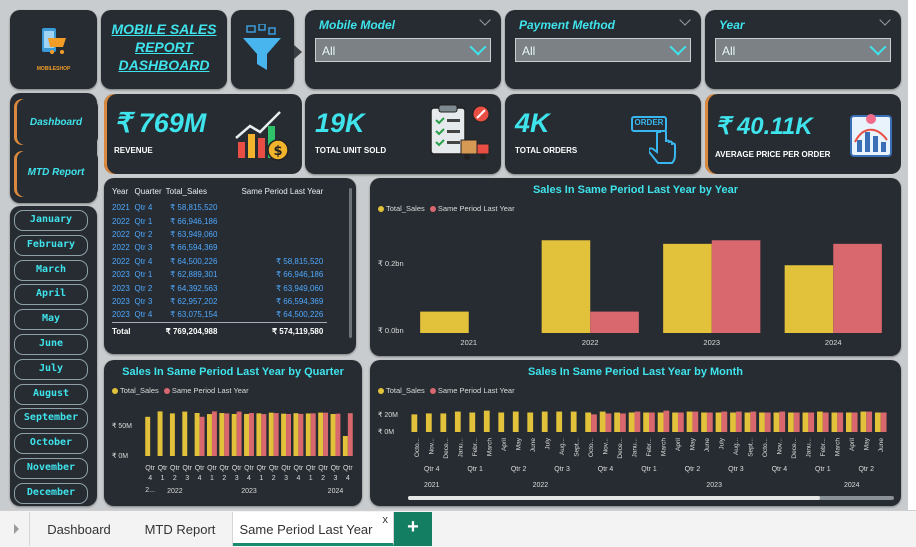 The height and width of the screenshot is (547, 916). What do you see at coordinates (51, 320) in the screenshot?
I see `month-button-may: May` at bounding box center [51, 320].